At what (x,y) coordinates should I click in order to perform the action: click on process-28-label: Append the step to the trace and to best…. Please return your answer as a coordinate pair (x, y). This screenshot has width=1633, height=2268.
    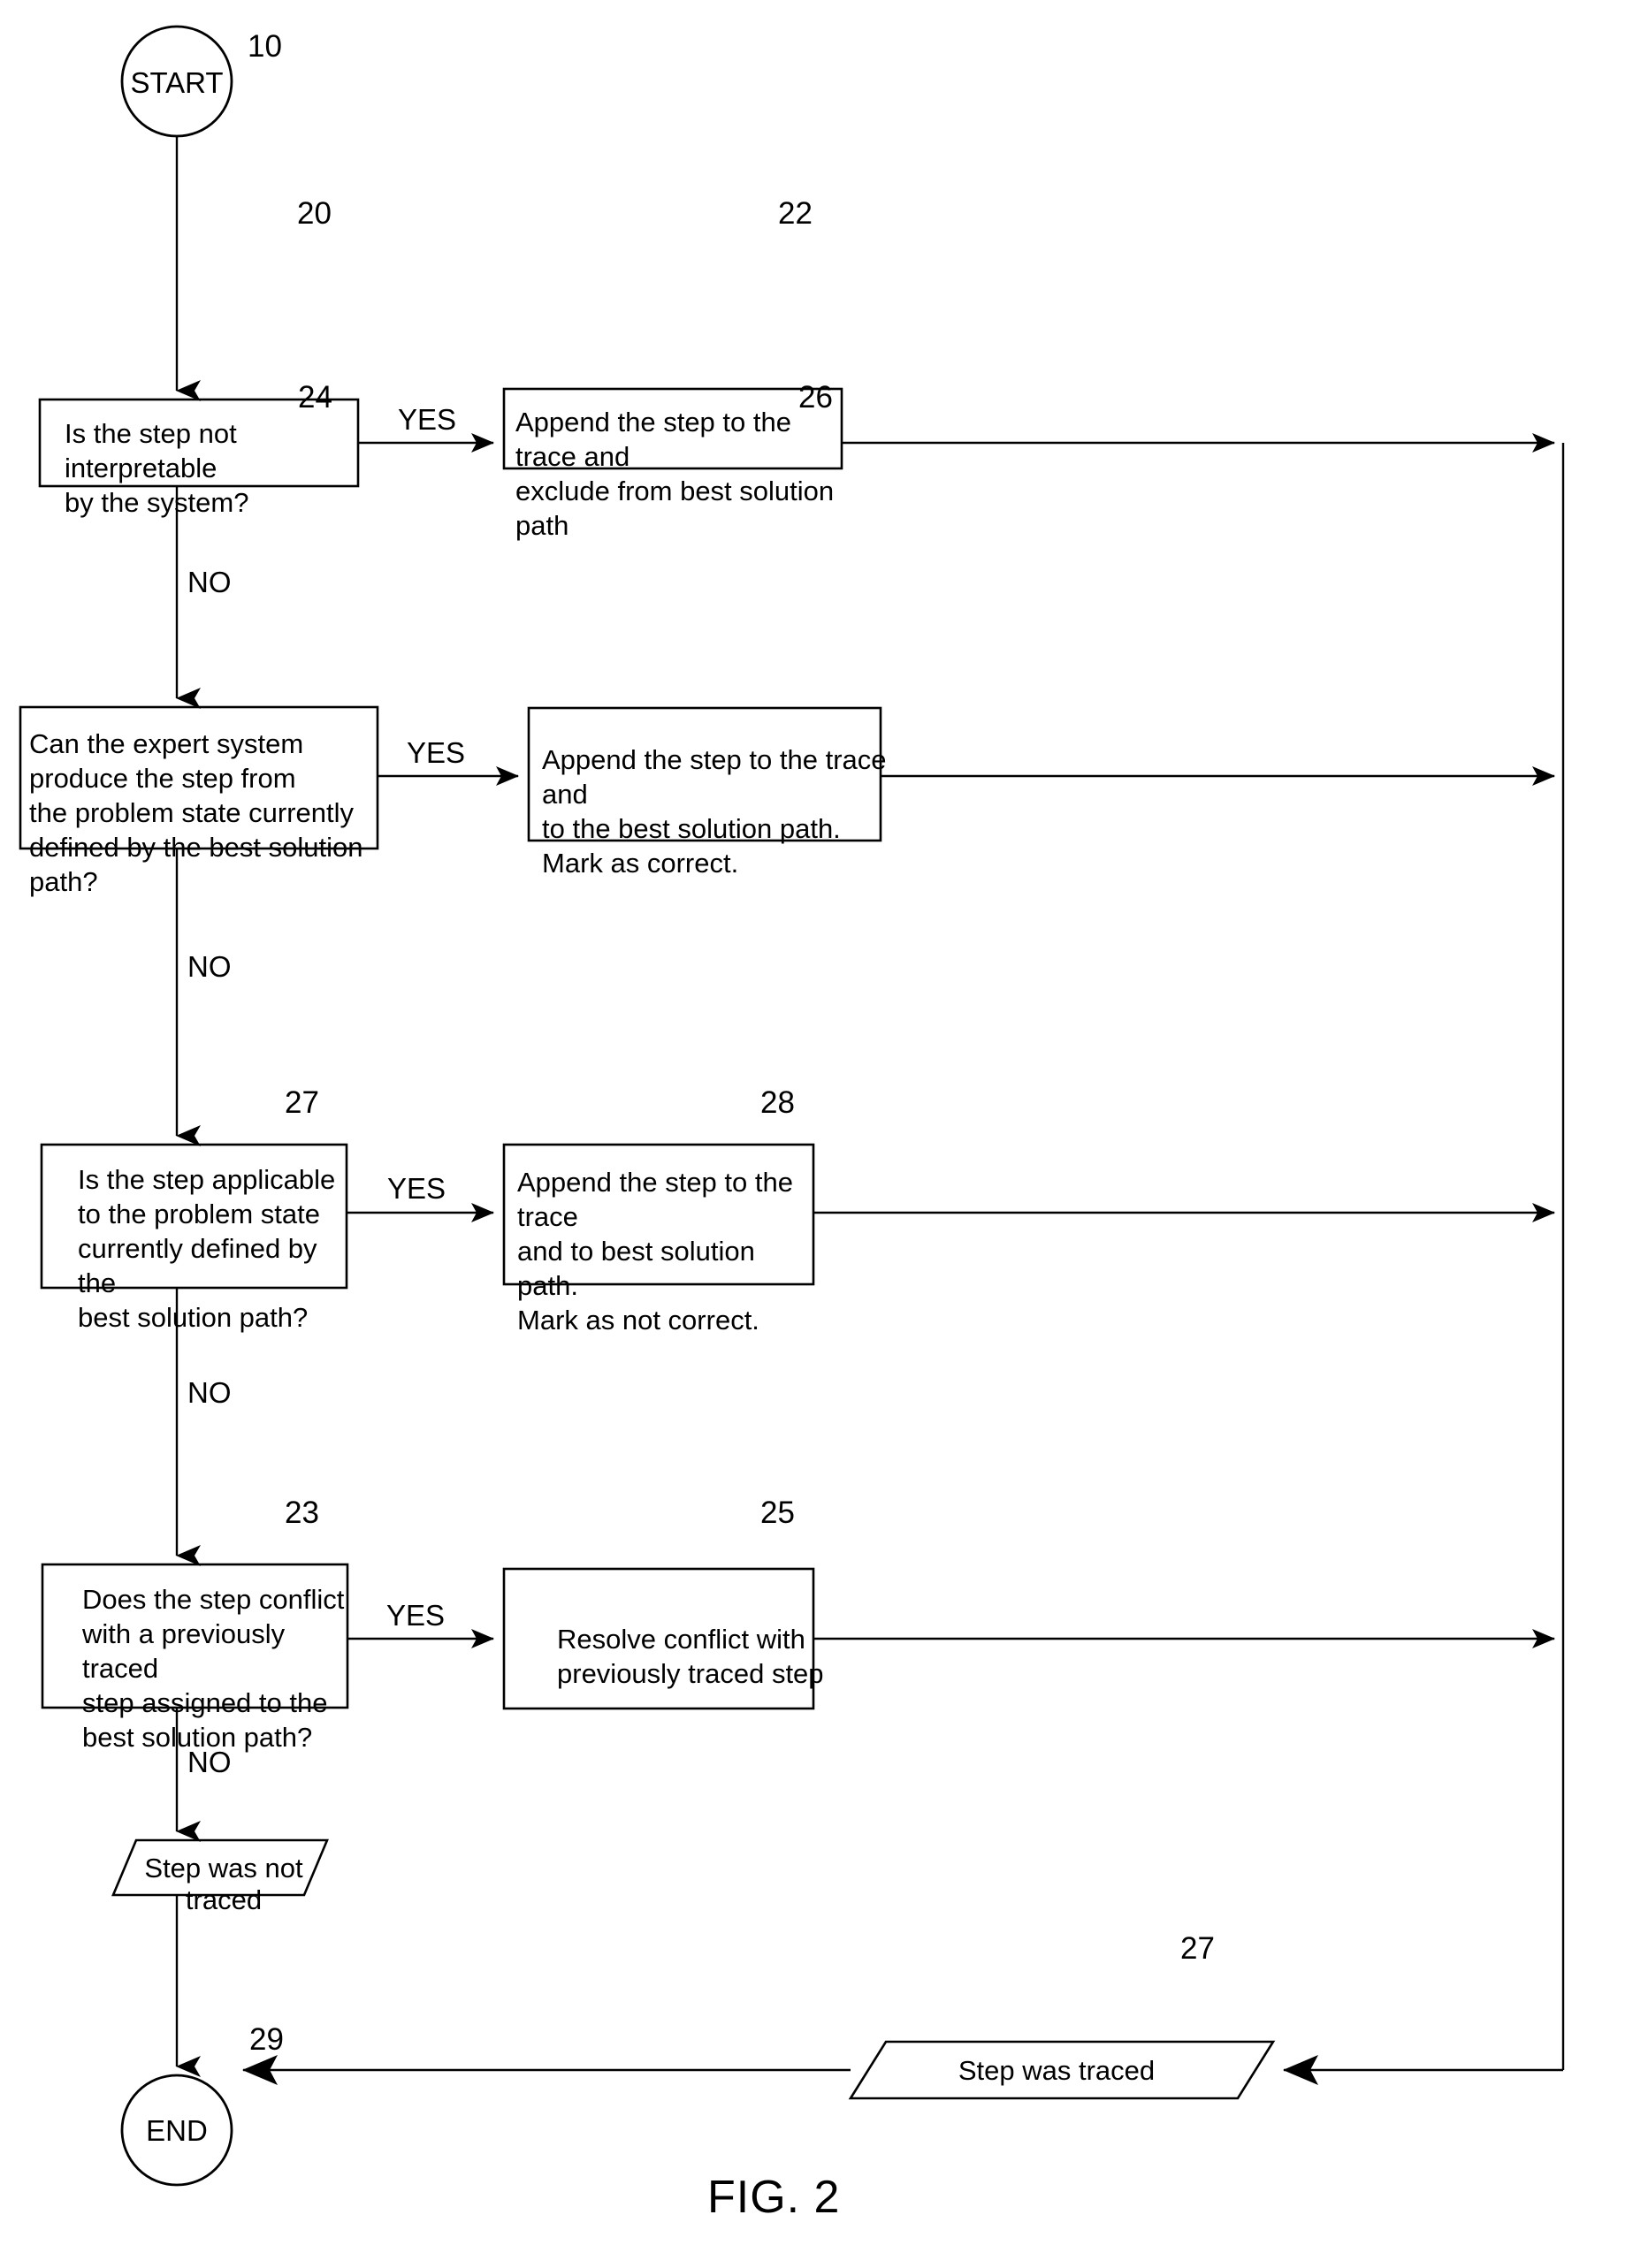
    Looking at the image, I should click on (655, 1252).